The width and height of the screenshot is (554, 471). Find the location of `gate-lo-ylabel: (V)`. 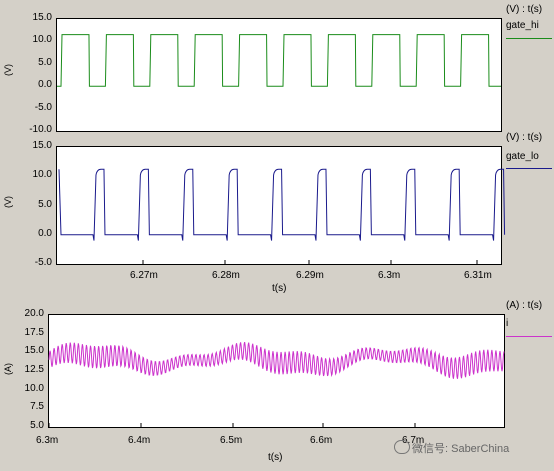

gate-lo-ylabel: (V) is located at coordinates (8, 202).